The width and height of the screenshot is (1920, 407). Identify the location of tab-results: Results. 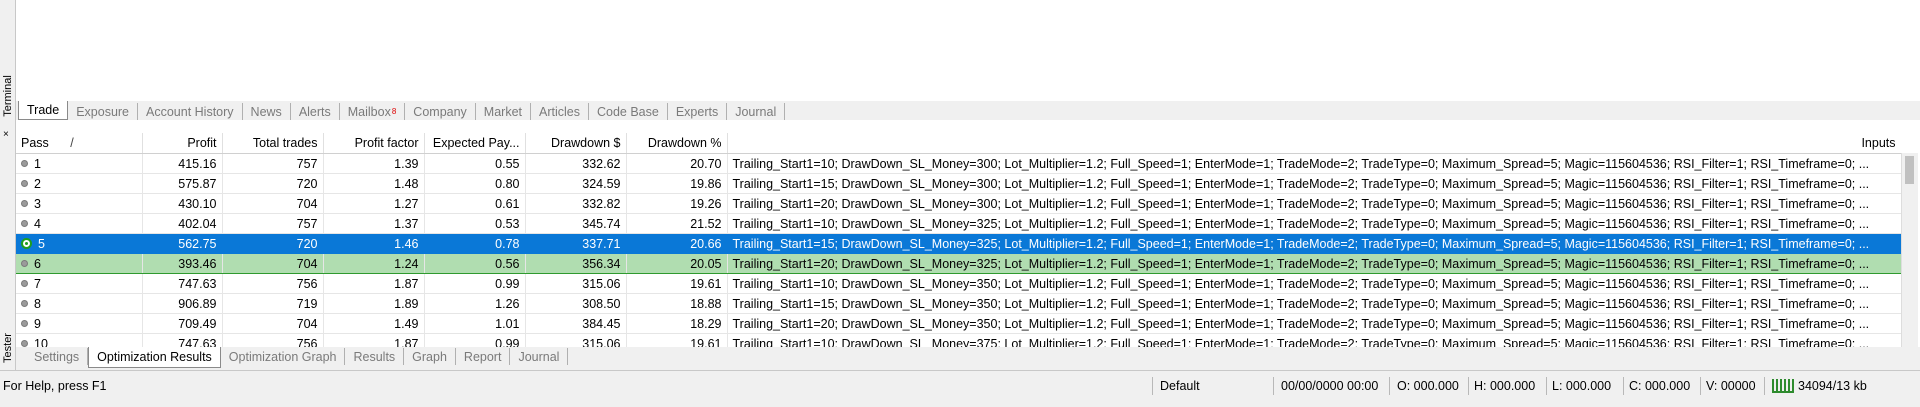
(375, 356).